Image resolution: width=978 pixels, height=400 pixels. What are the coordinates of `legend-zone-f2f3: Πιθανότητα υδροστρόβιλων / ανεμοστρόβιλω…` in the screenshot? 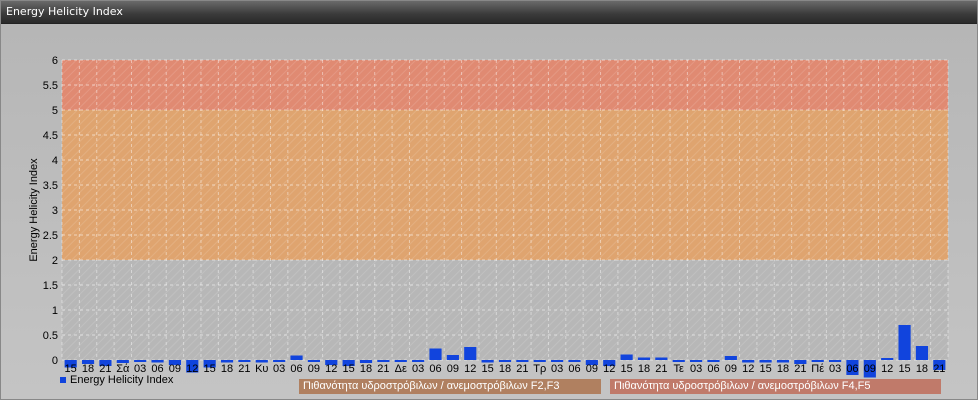 It's located at (450, 386).